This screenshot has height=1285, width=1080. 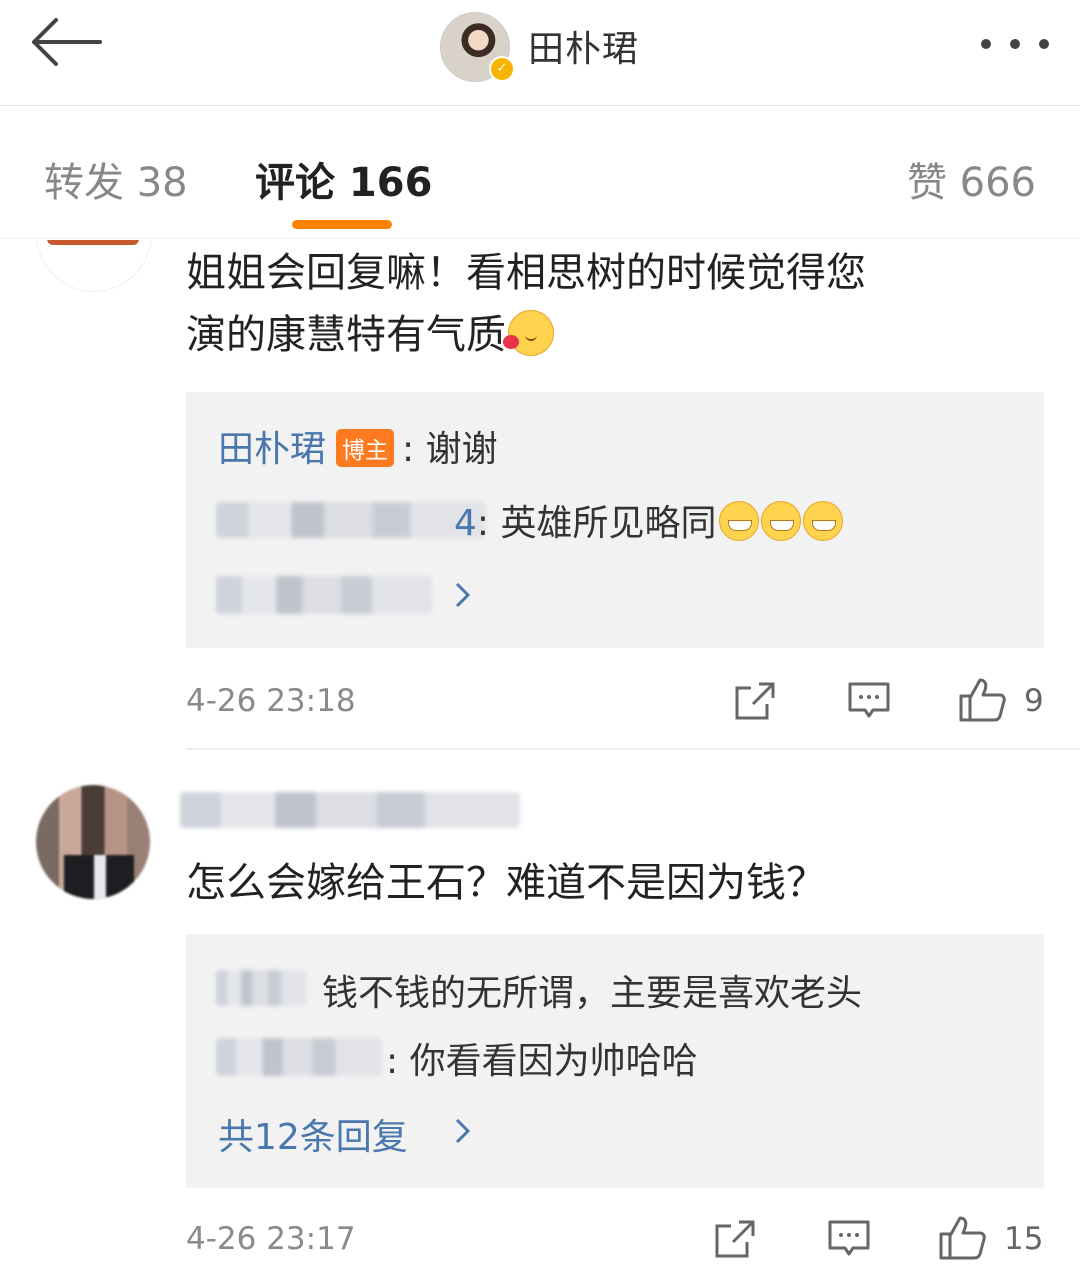 I want to click on tab-bar: 转发 38 评论 166 赞 666, so click(x=540, y=172).